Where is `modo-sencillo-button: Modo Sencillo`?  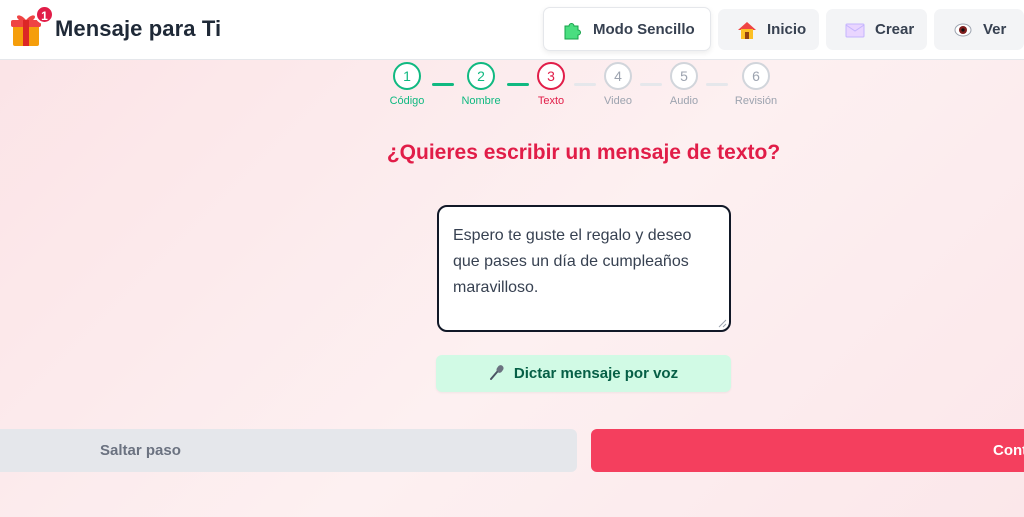
modo-sencillo-button: Modo Sencillo is located at coordinates (627, 29).